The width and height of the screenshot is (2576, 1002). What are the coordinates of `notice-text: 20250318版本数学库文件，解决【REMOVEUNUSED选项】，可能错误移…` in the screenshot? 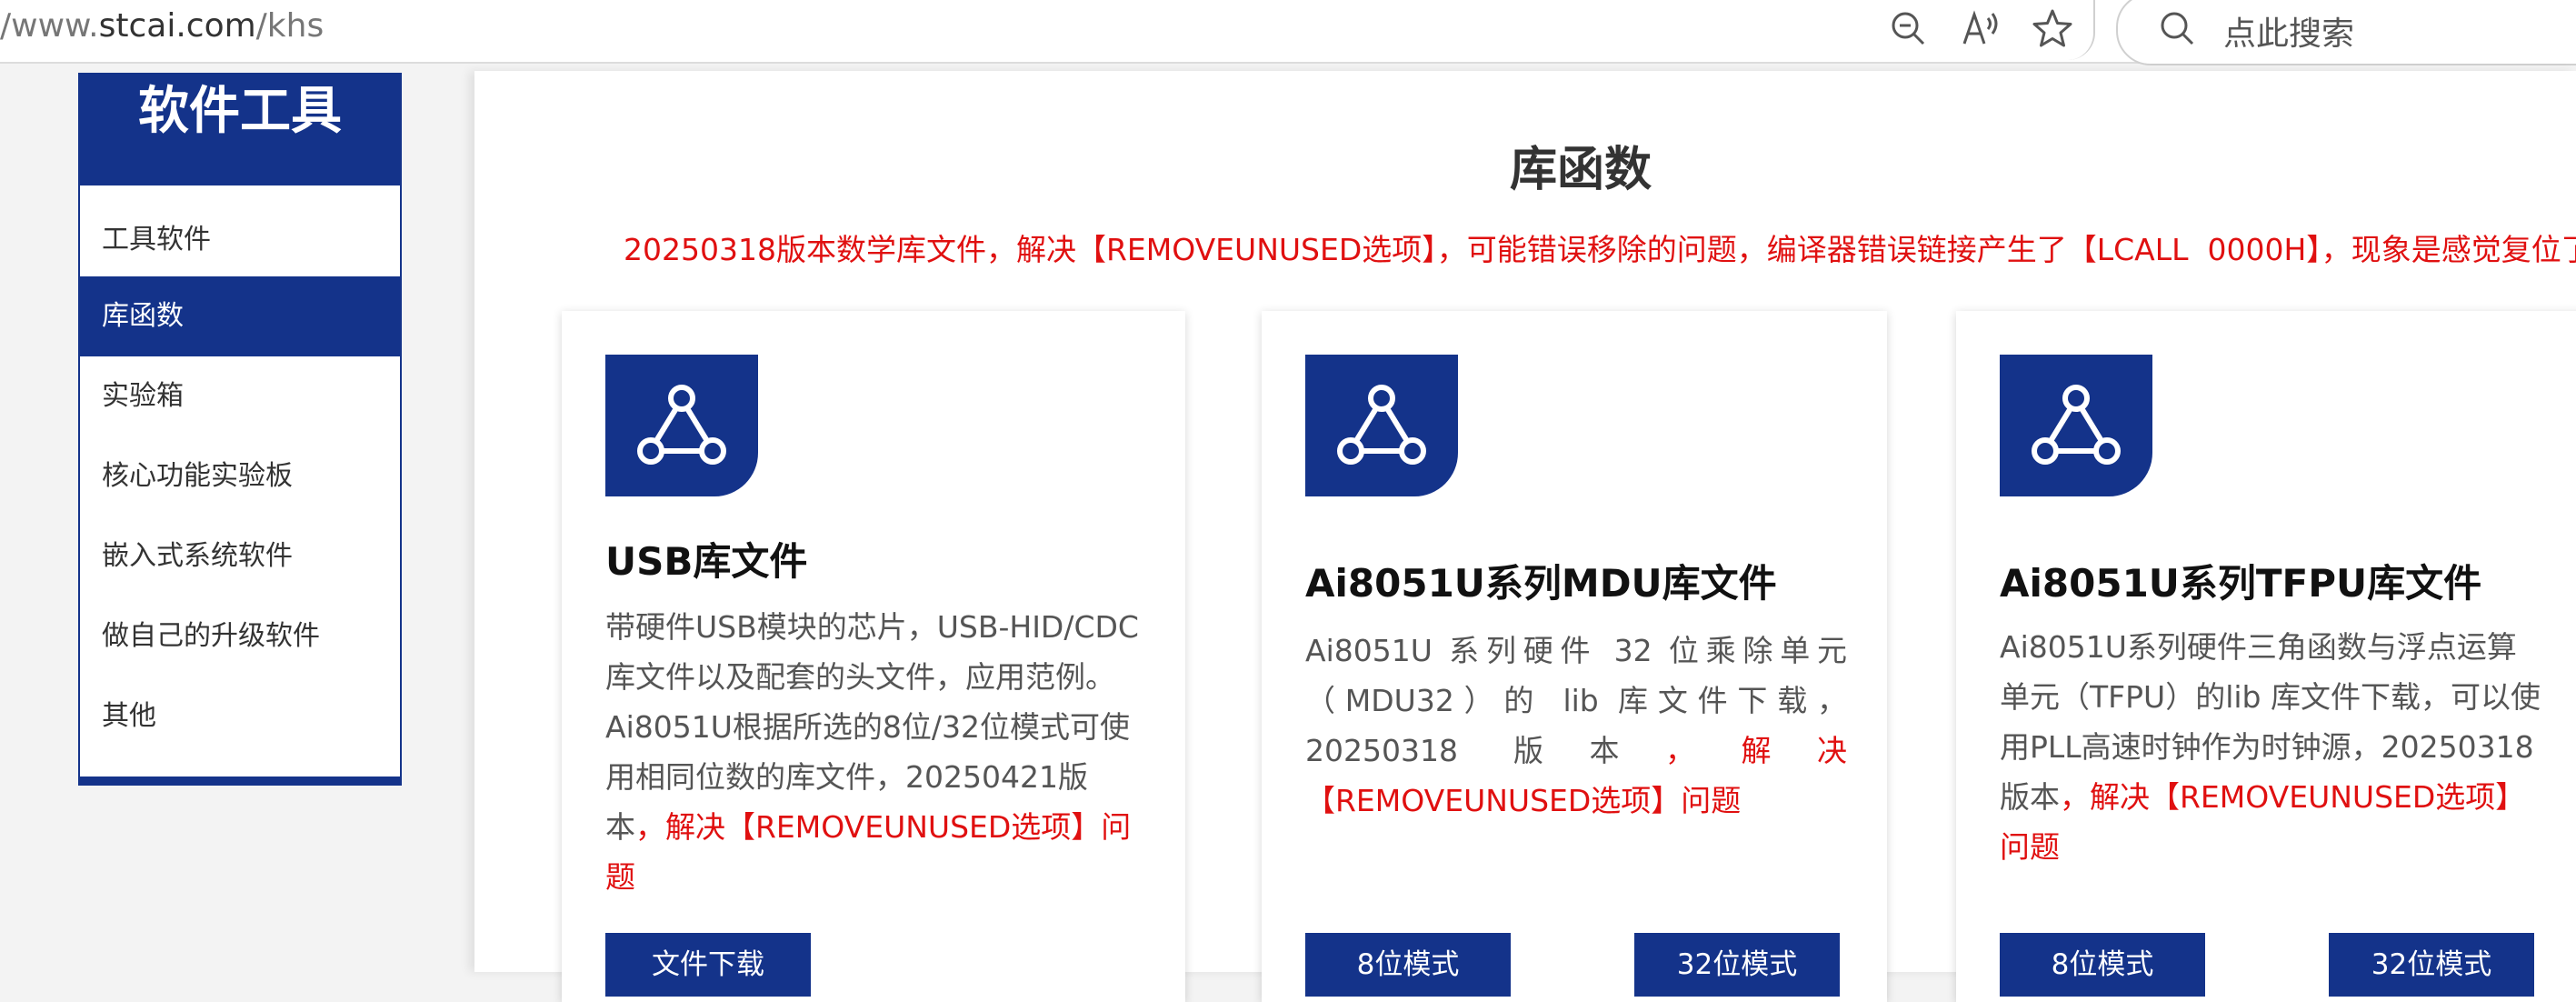 It's located at (1600, 249).